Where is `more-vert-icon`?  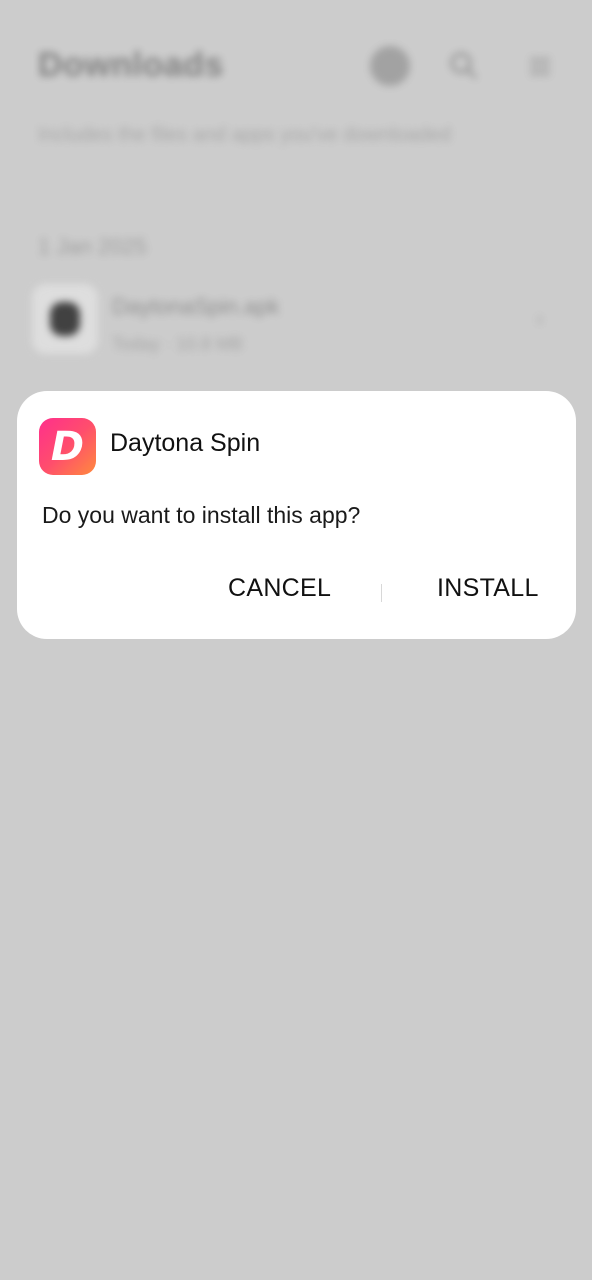 more-vert-icon is located at coordinates (540, 66).